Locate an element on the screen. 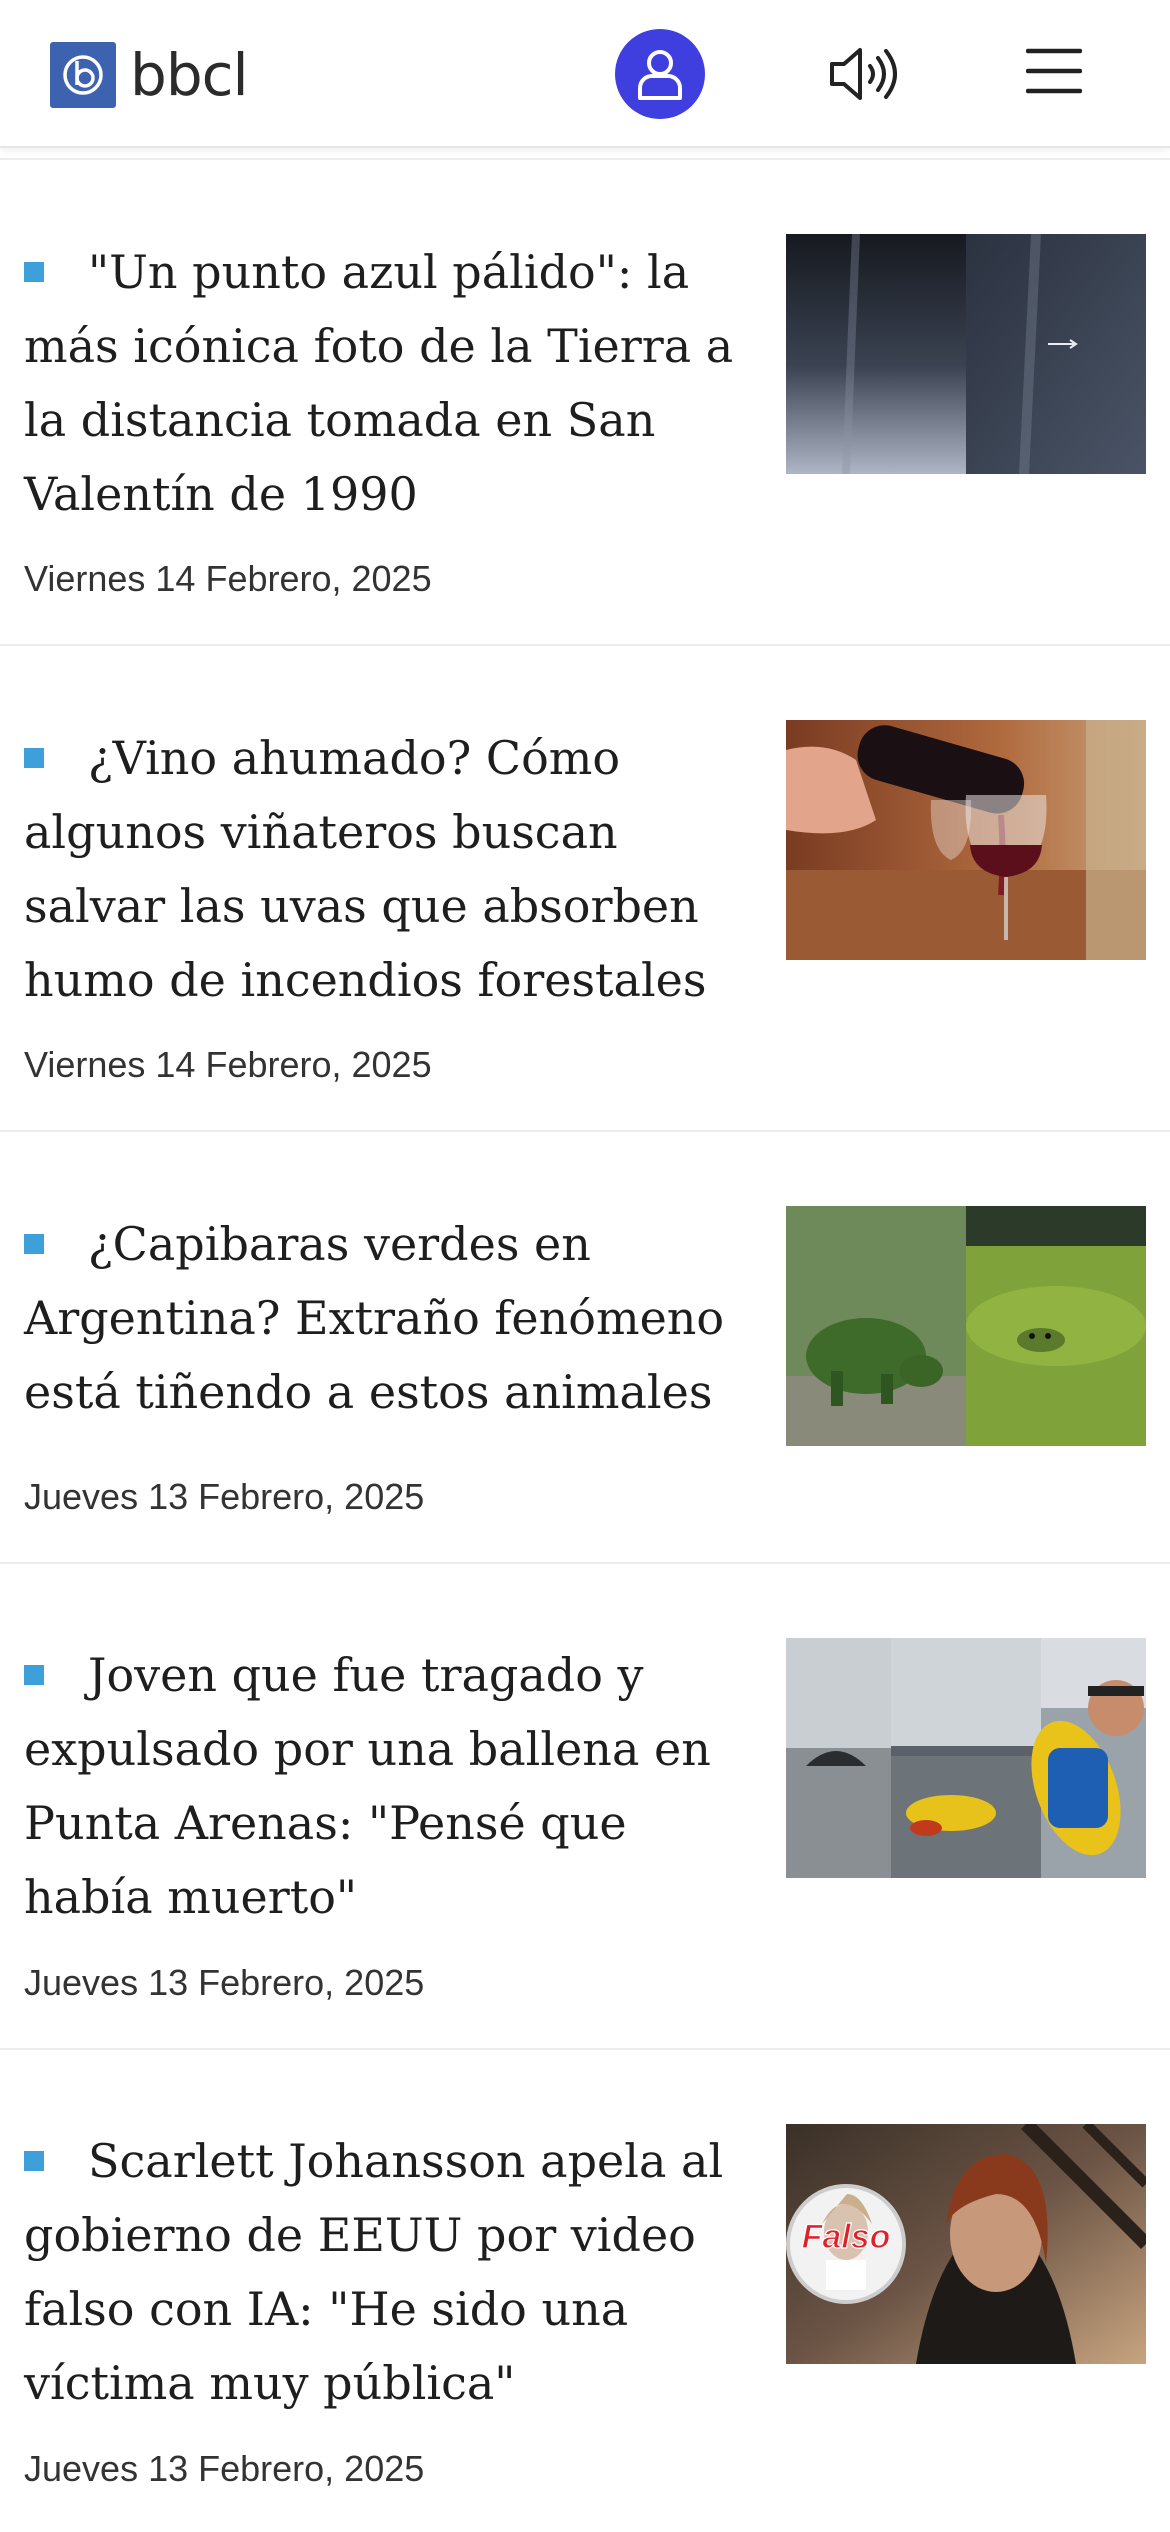  site-logo: bbcl is located at coordinates (149, 75).